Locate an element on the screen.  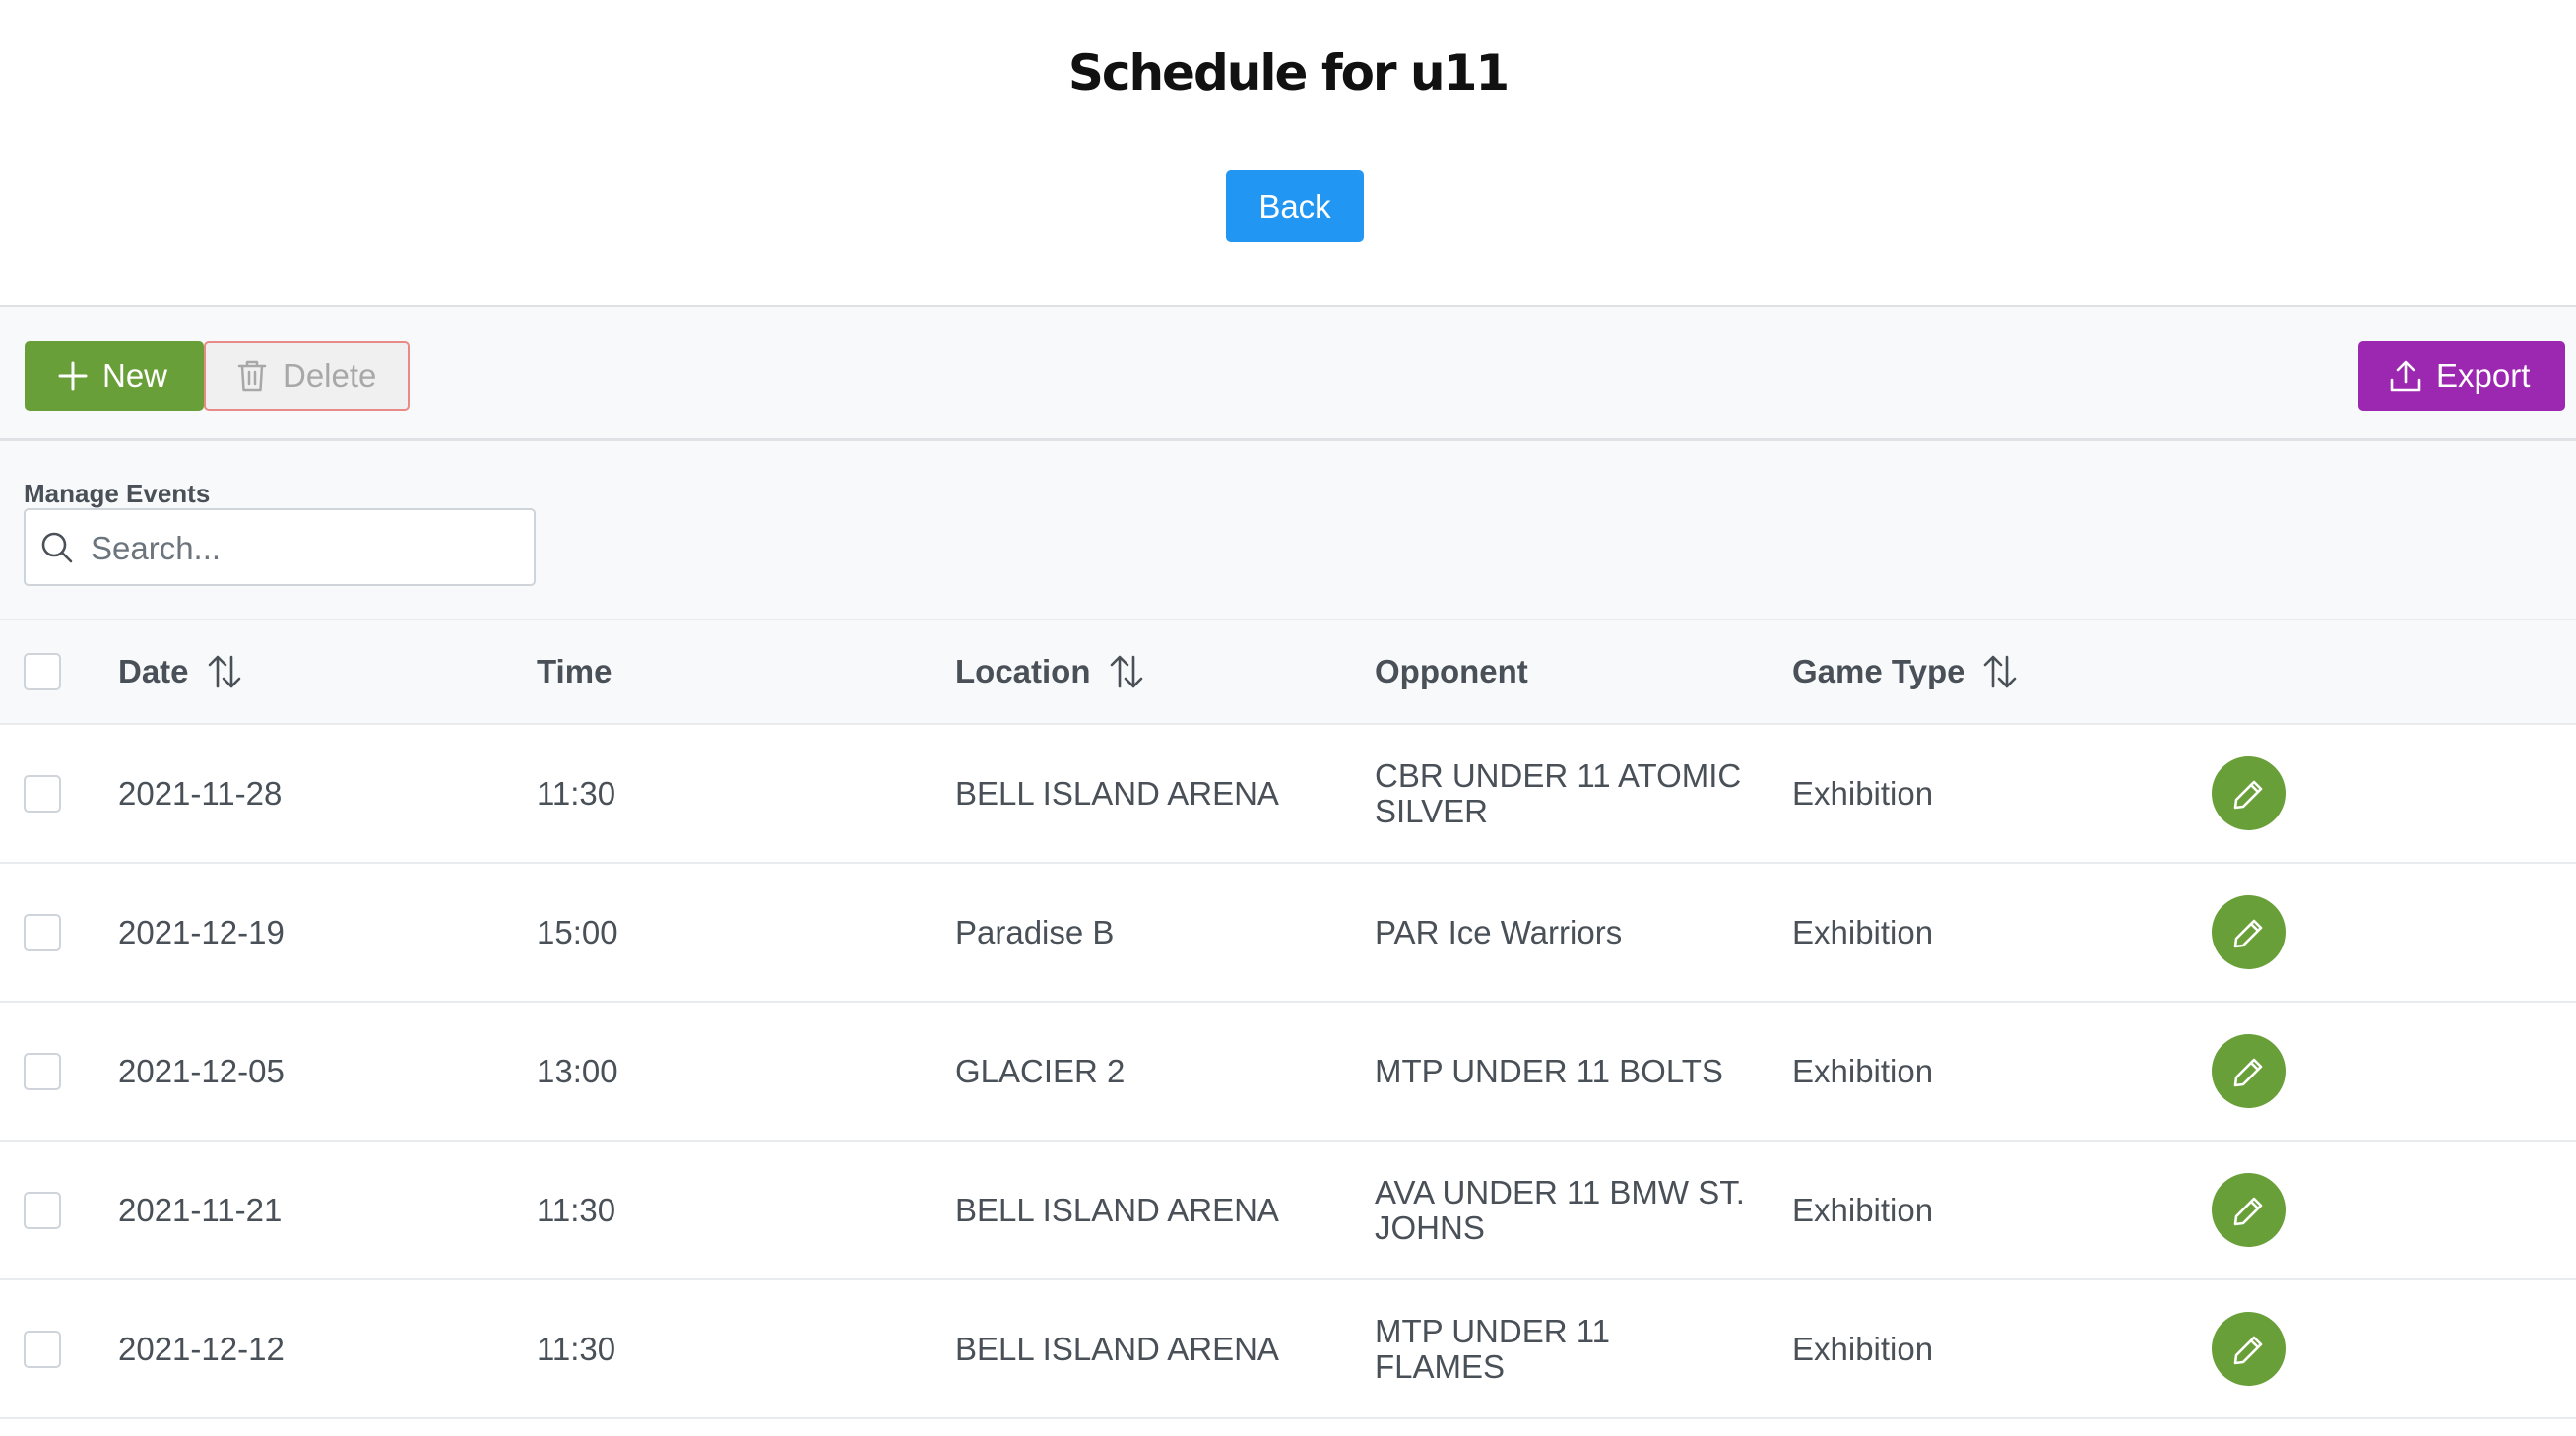
column-header-date: Date is located at coordinates (180, 671).